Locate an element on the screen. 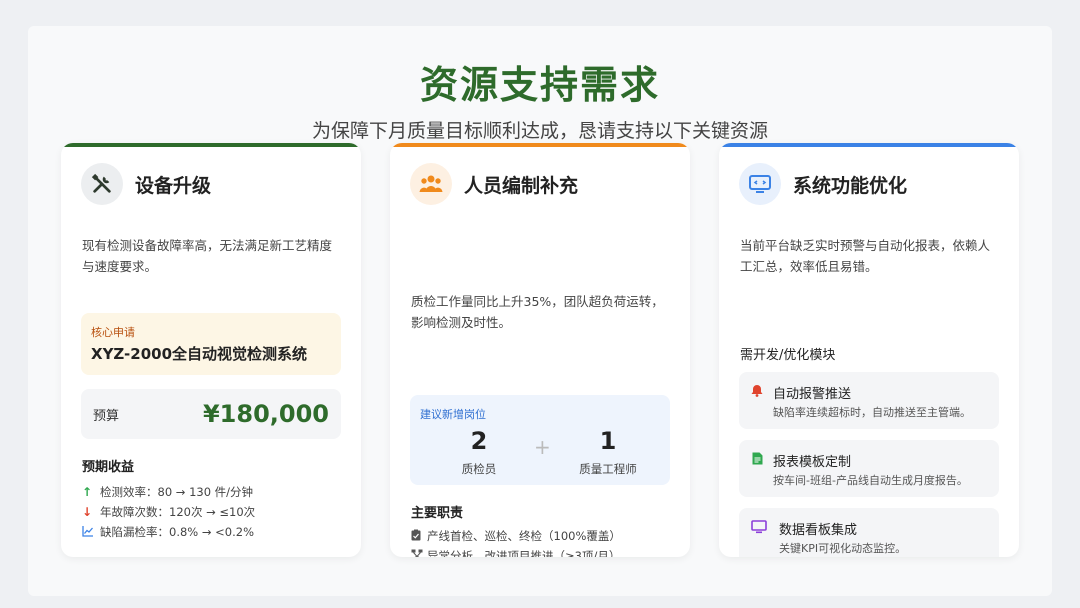 The image size is (1080, 608). list-item: 产线首检、巡检、终检（100%覆盖） is located at coordinates (516, 536).